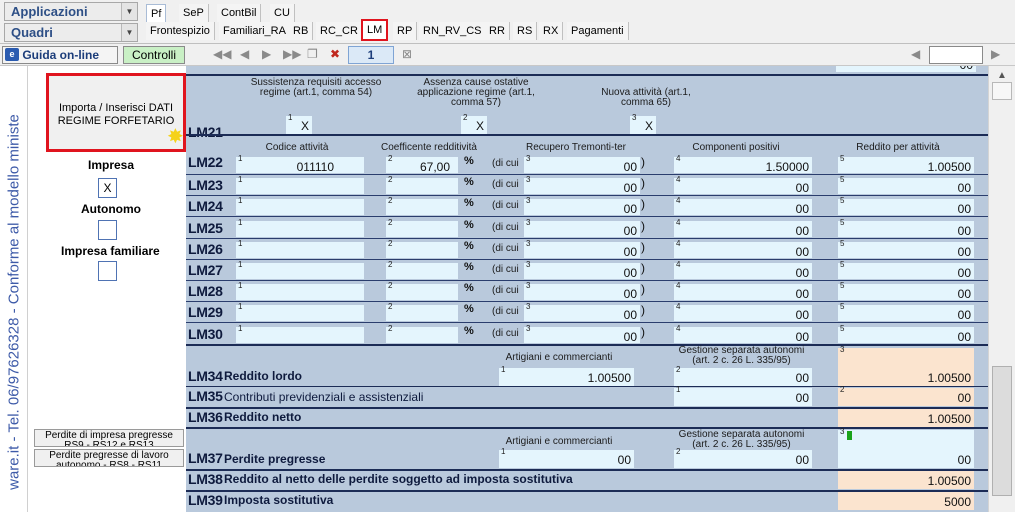 This screenshot has height=512, width=1015. I want to click on search-page-input, so click(956, 55).